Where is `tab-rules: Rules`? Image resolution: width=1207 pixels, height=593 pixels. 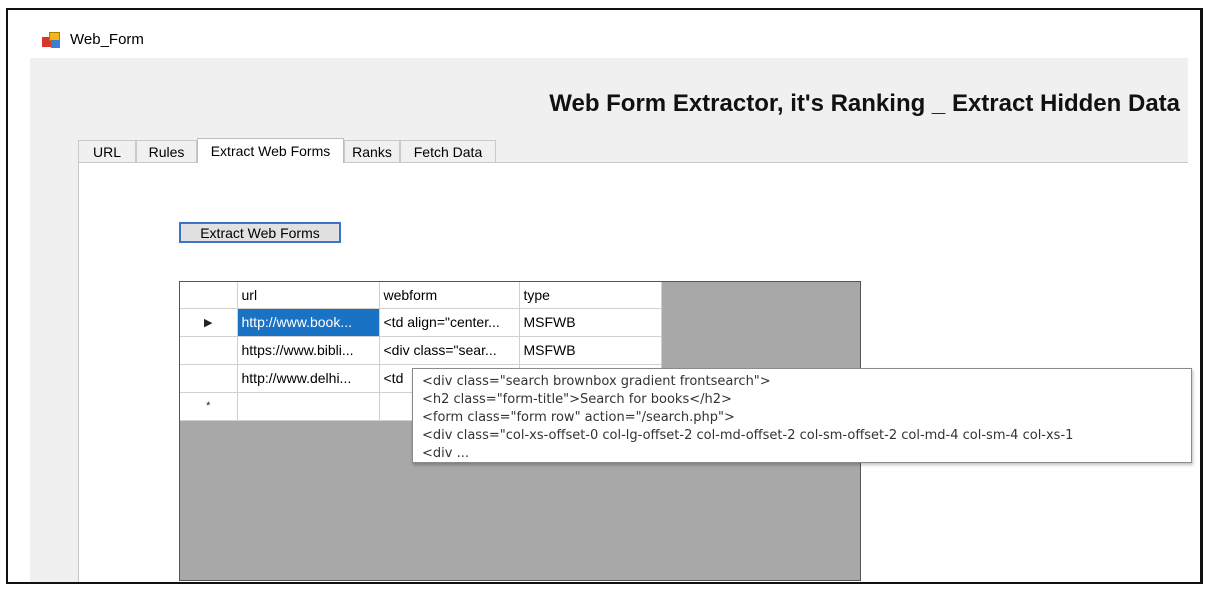
tab-rules: Rules is located at coordinates (166, 151).